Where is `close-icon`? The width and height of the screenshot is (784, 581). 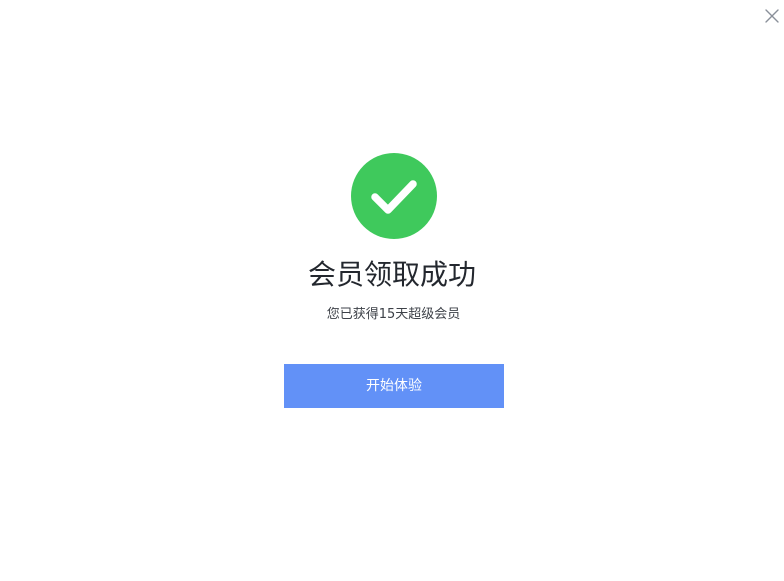
close-icon is located at coordinates (772, 16).